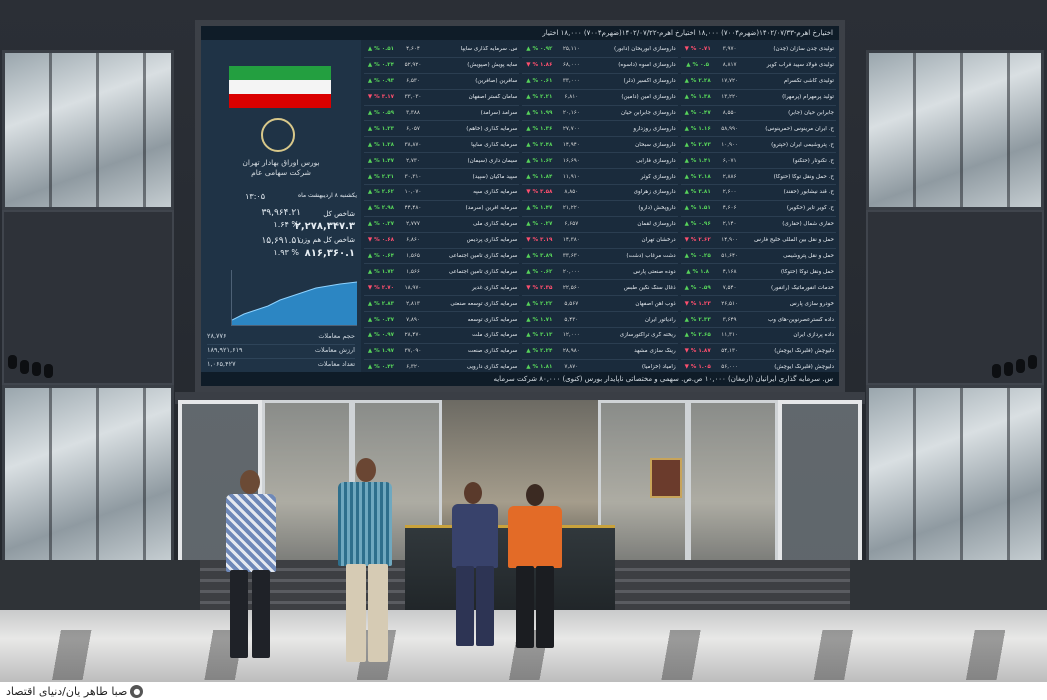 The height and width of the screenshot is (700, 1047). Describe the element at coordinates (413, 256) in the screenshot. I see `quote-price: ۱,۵۶۵` at that location.